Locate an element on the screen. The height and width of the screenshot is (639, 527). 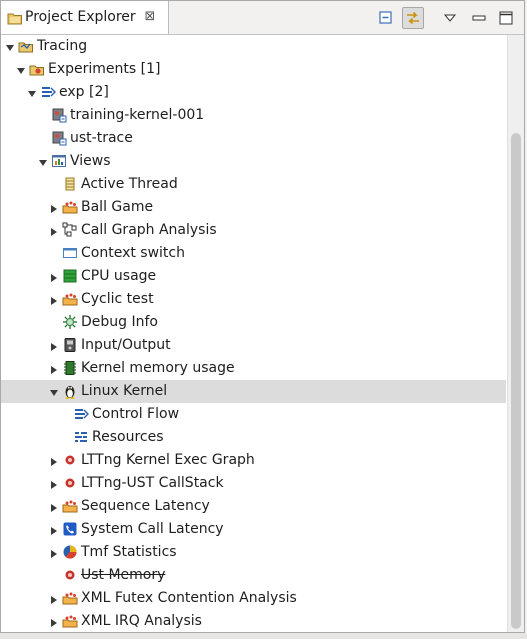
tree-item-label: Resources is located at coordinates (128, 437).